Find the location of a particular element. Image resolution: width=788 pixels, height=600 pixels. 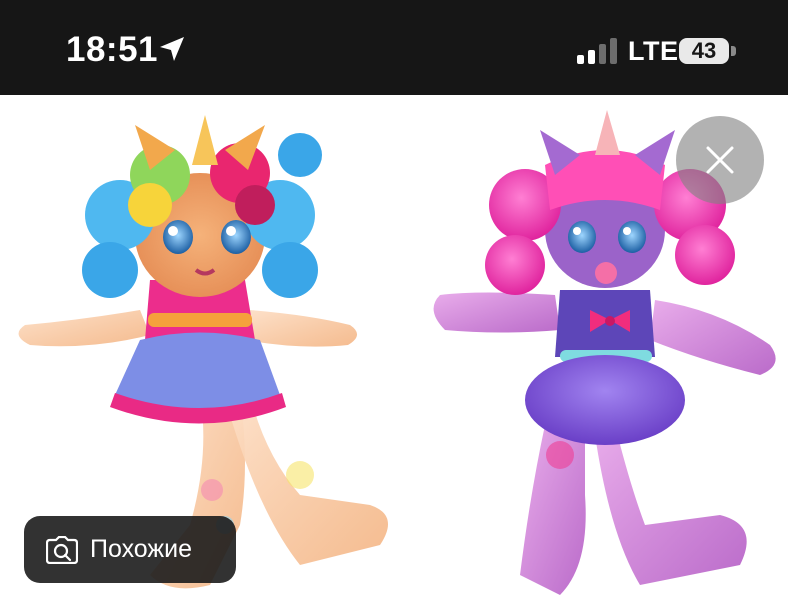

similar-button: Похожие is located at coordinates (130, 549).